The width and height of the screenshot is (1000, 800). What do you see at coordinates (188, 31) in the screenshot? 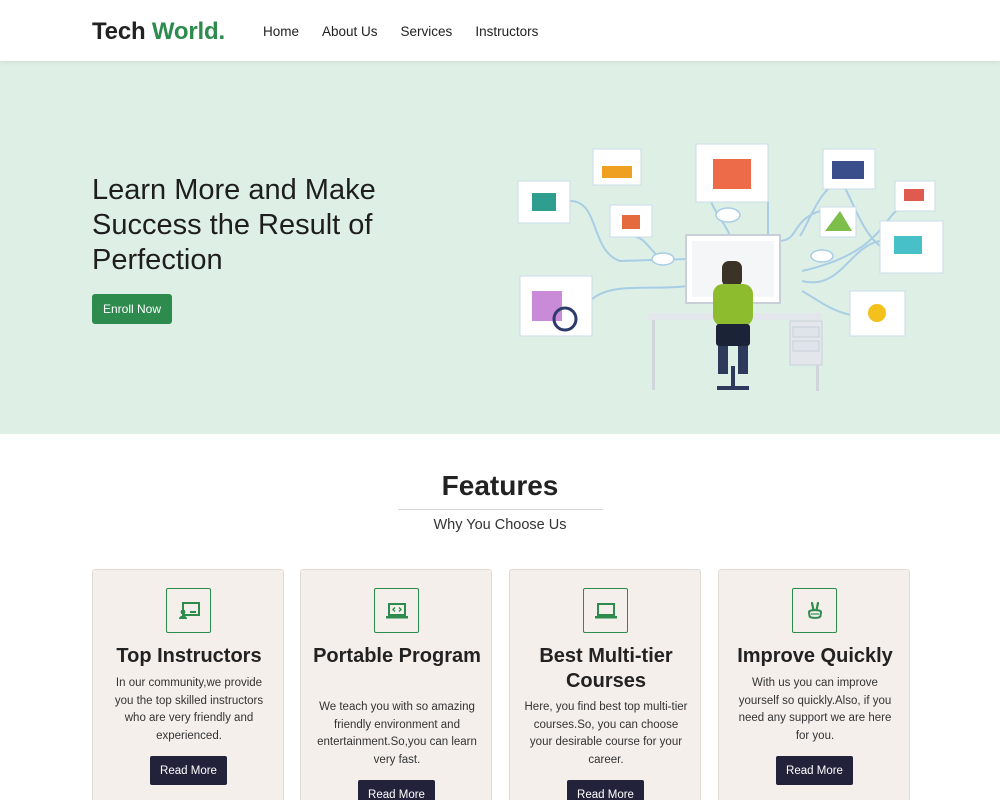
I see `brand-name-part2: World.` at bounding box center [188, 31].